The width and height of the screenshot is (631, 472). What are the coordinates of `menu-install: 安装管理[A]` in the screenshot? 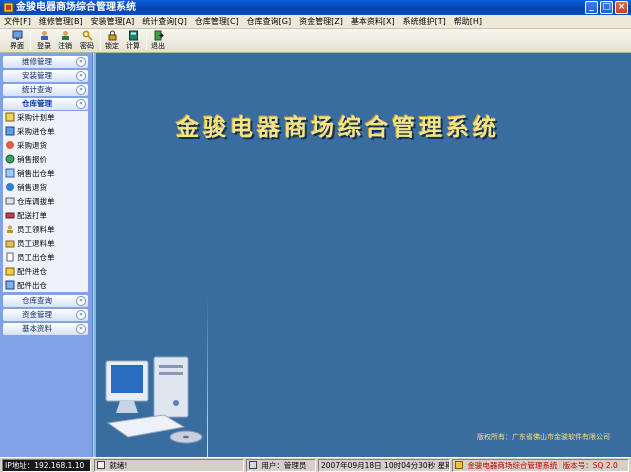 It's located at (113, 21).